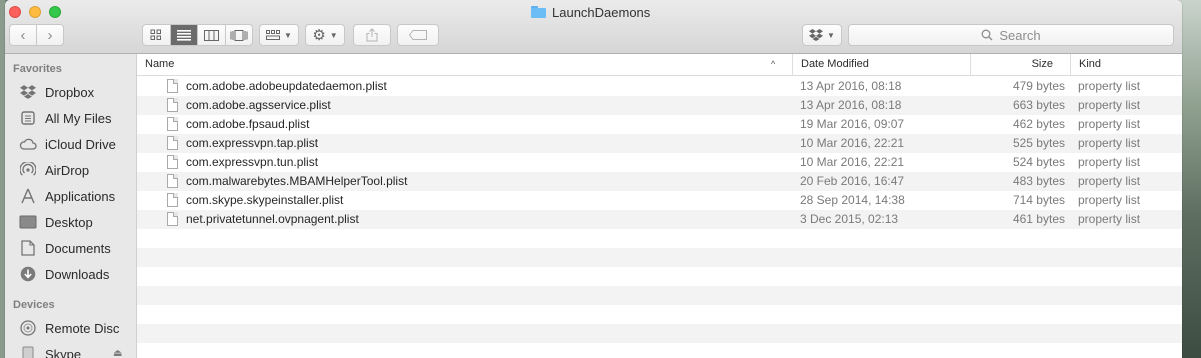  What do you see at coordinates (156, 35) in the screenshot?
I see `icon-view-button` at bounding box center [156, 35].